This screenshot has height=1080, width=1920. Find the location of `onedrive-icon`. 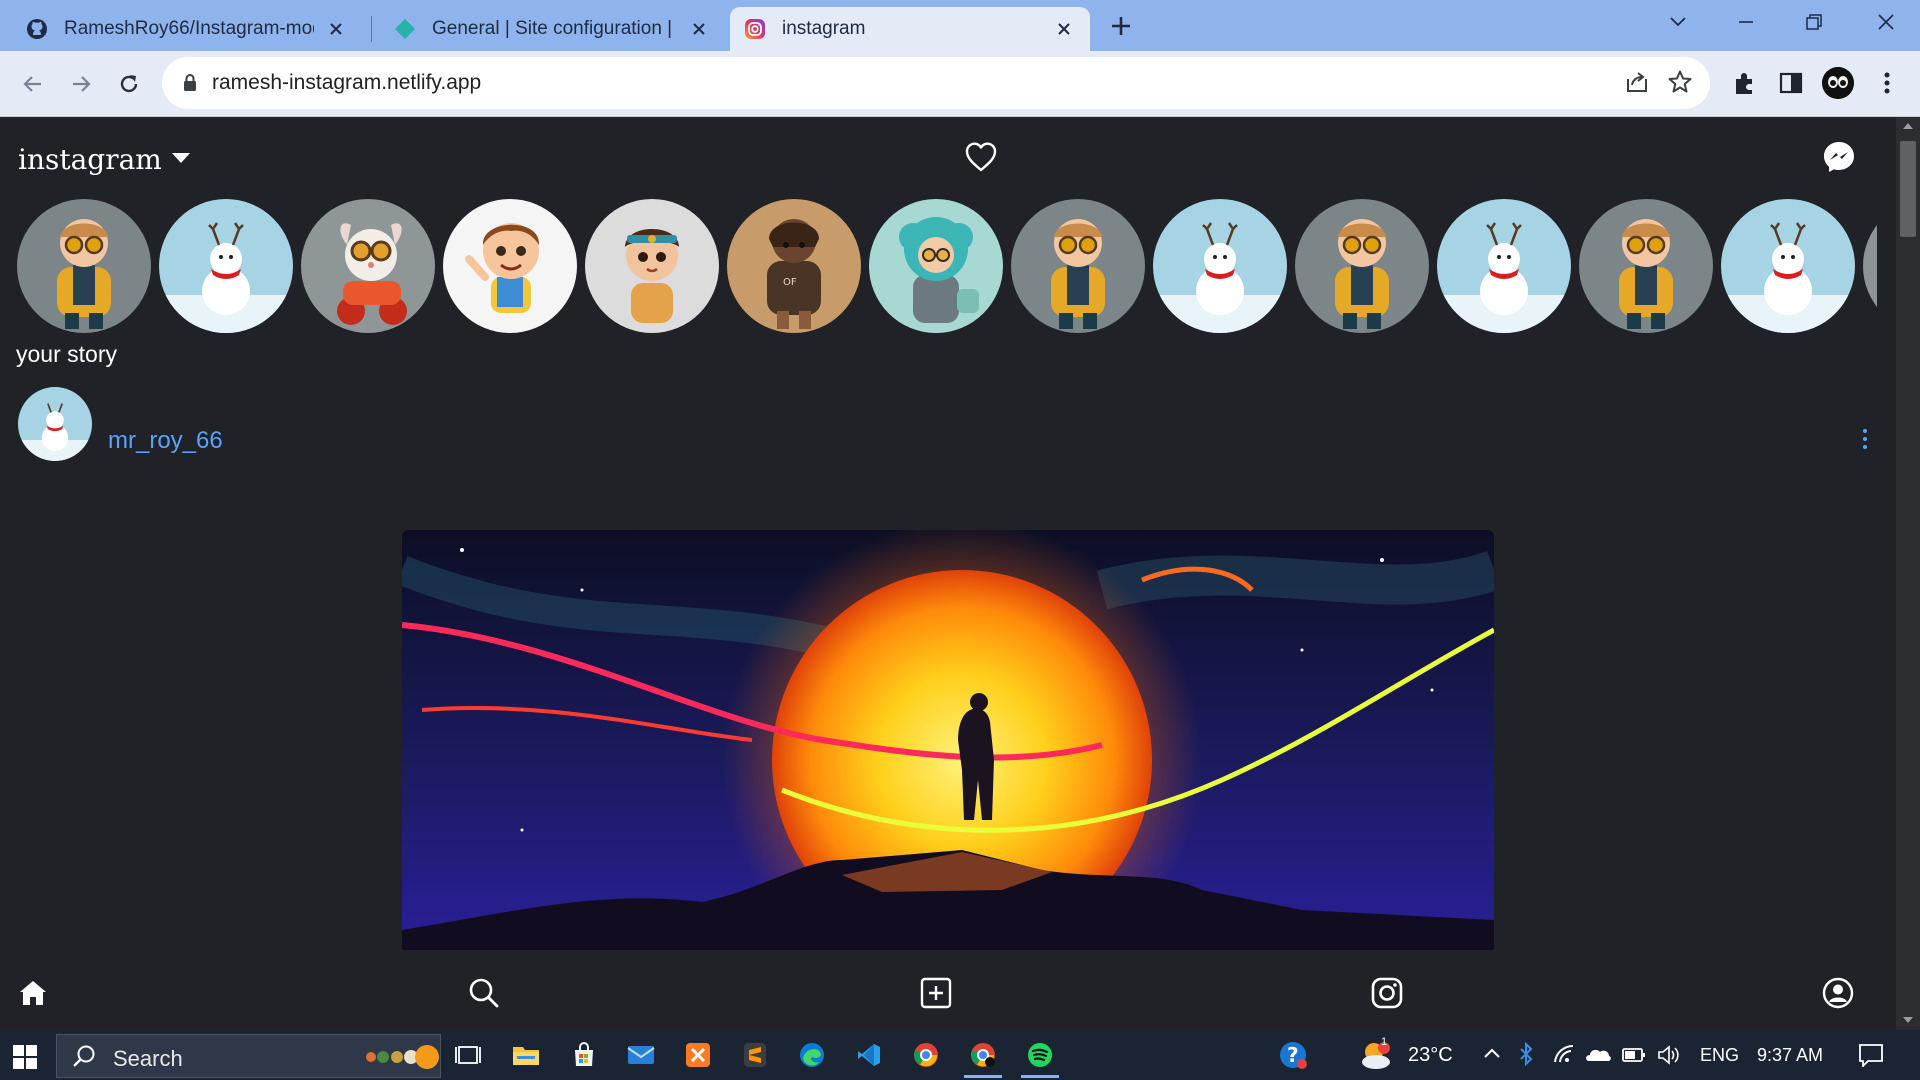

onedrive-icon is located at coordinates (1598, 1056).